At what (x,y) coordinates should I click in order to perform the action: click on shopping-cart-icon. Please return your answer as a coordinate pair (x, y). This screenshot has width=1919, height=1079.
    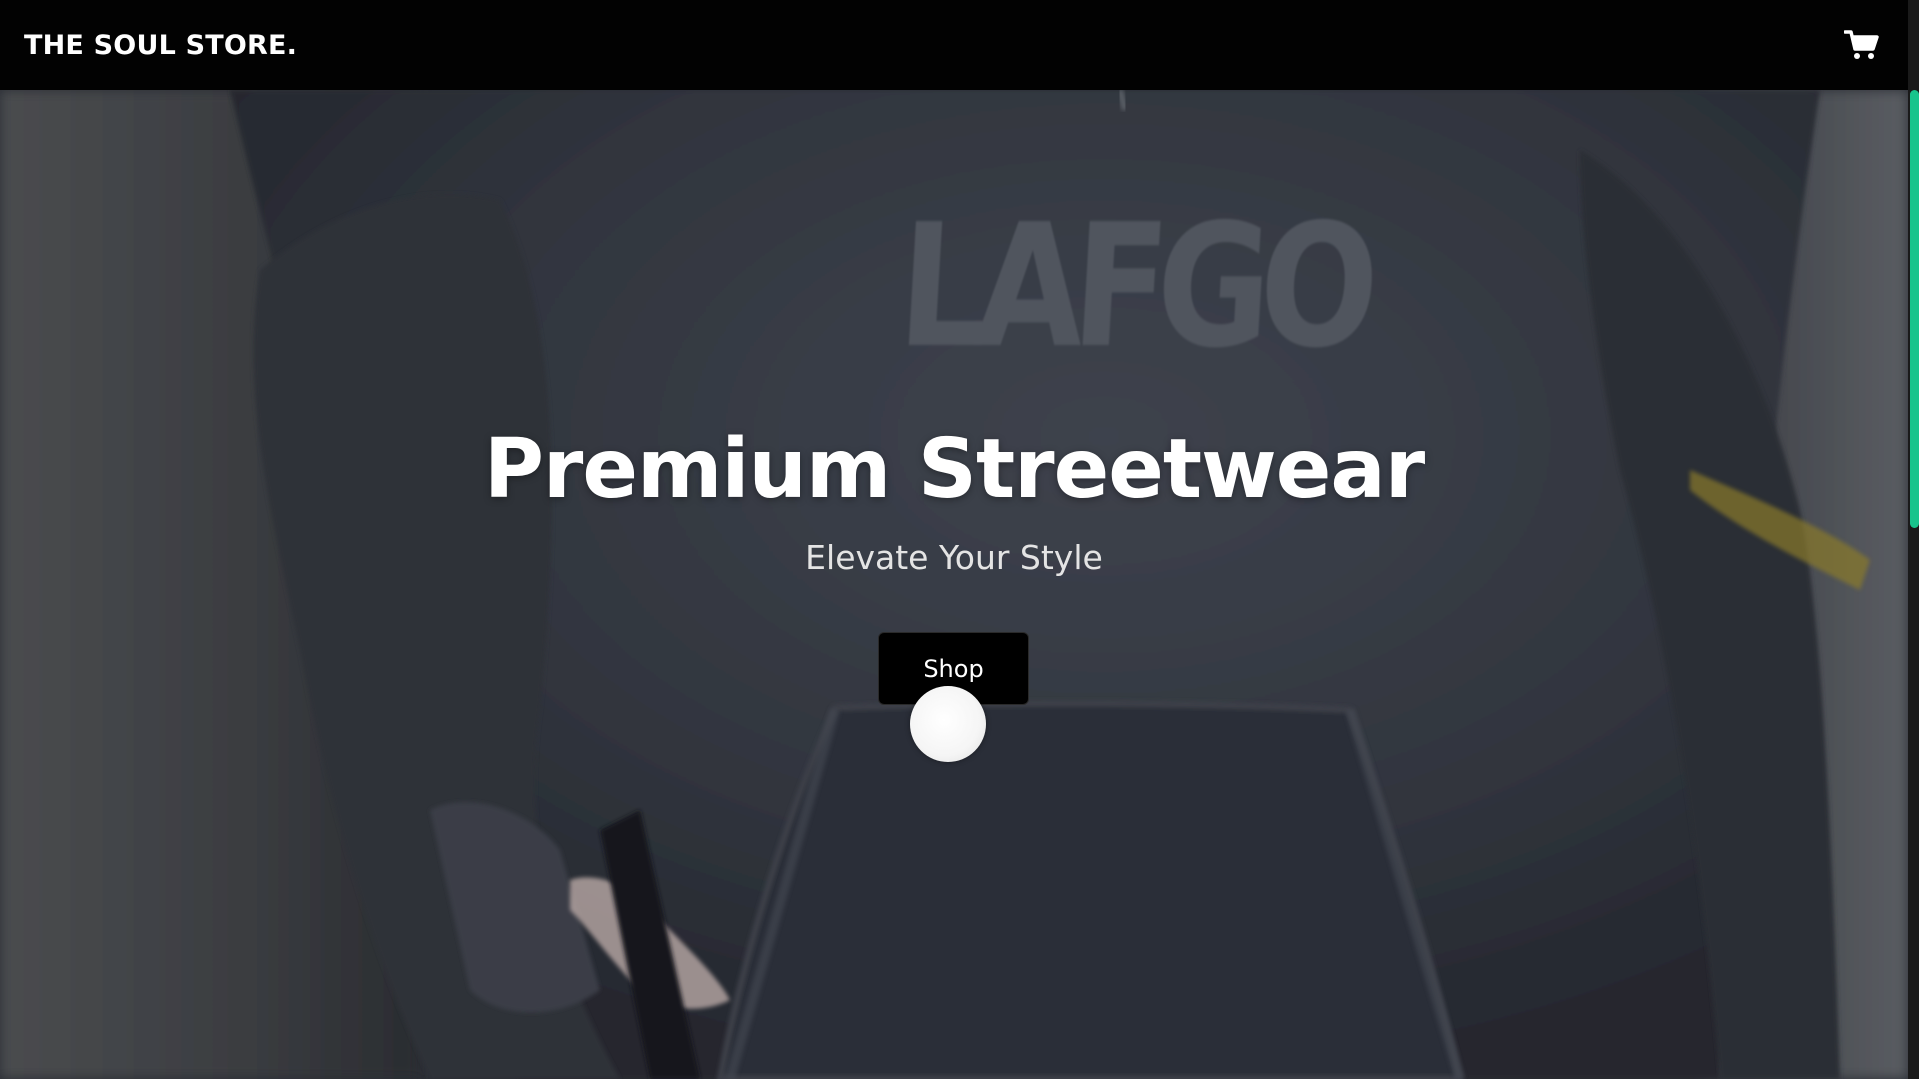
    Looking at the image, I should click on (1861, 44).